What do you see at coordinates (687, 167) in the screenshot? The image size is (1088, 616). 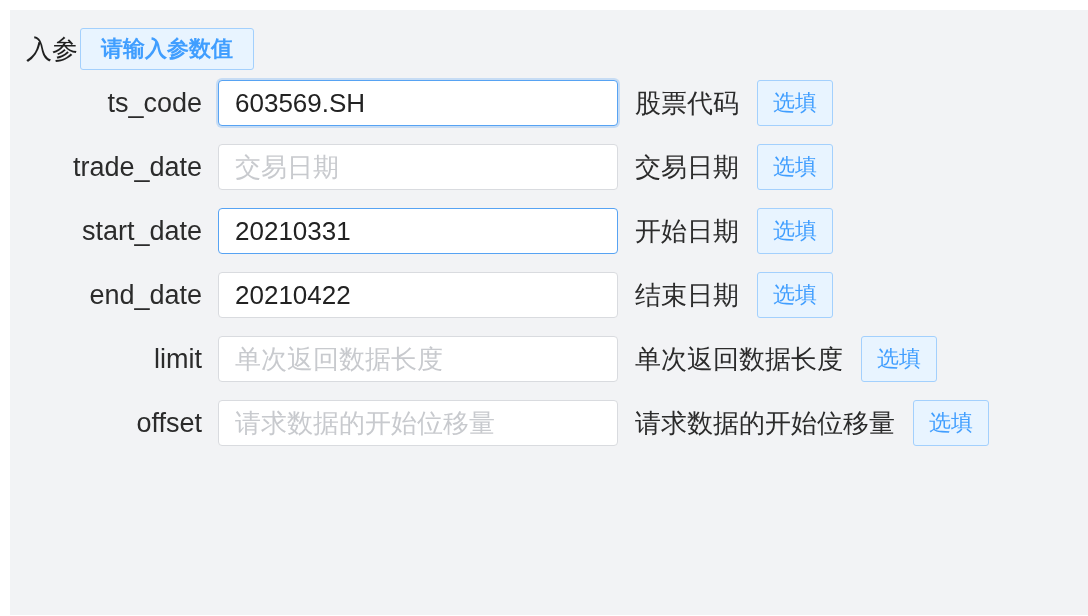 I see `field-description: 交易日期` at bounding box center [687, 167].